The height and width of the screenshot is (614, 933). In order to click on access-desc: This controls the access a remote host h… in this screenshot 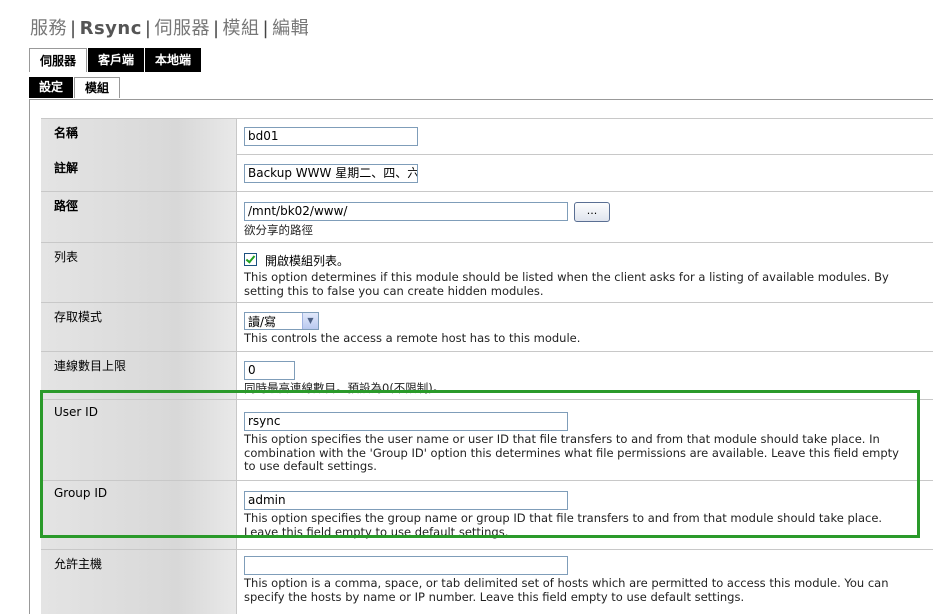, I will do `click(412, 338)`.